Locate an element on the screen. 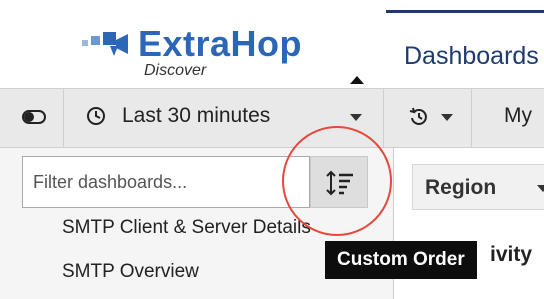 This screenshot has height=299, width=544. my-menu-button: My is located at coordinates (508, 118).